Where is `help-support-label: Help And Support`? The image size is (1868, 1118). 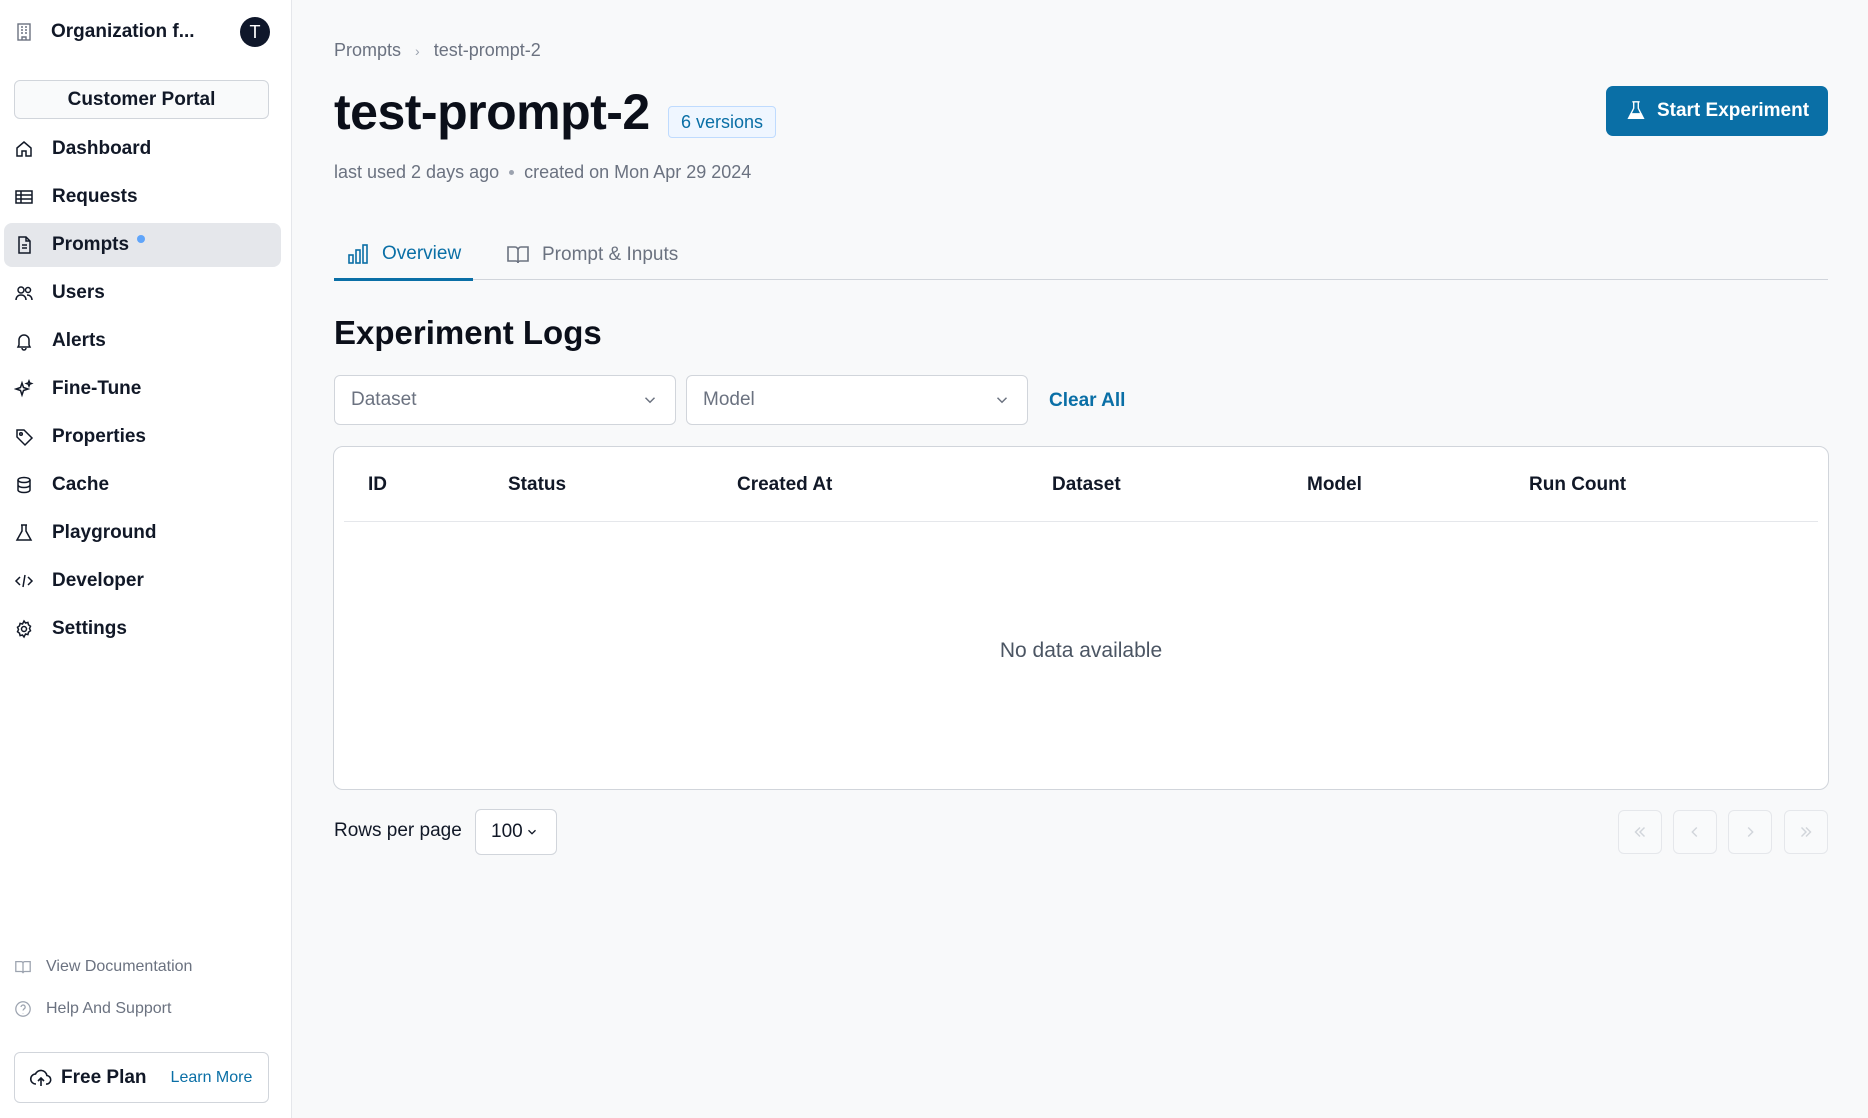
help-support-label: Help And Support is located at coordinates (109, 1008).